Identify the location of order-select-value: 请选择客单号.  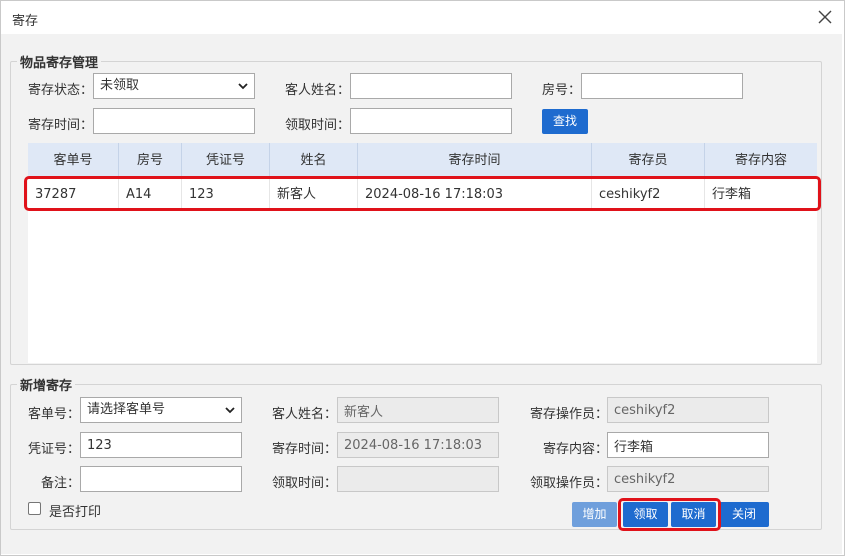
(126, 409).